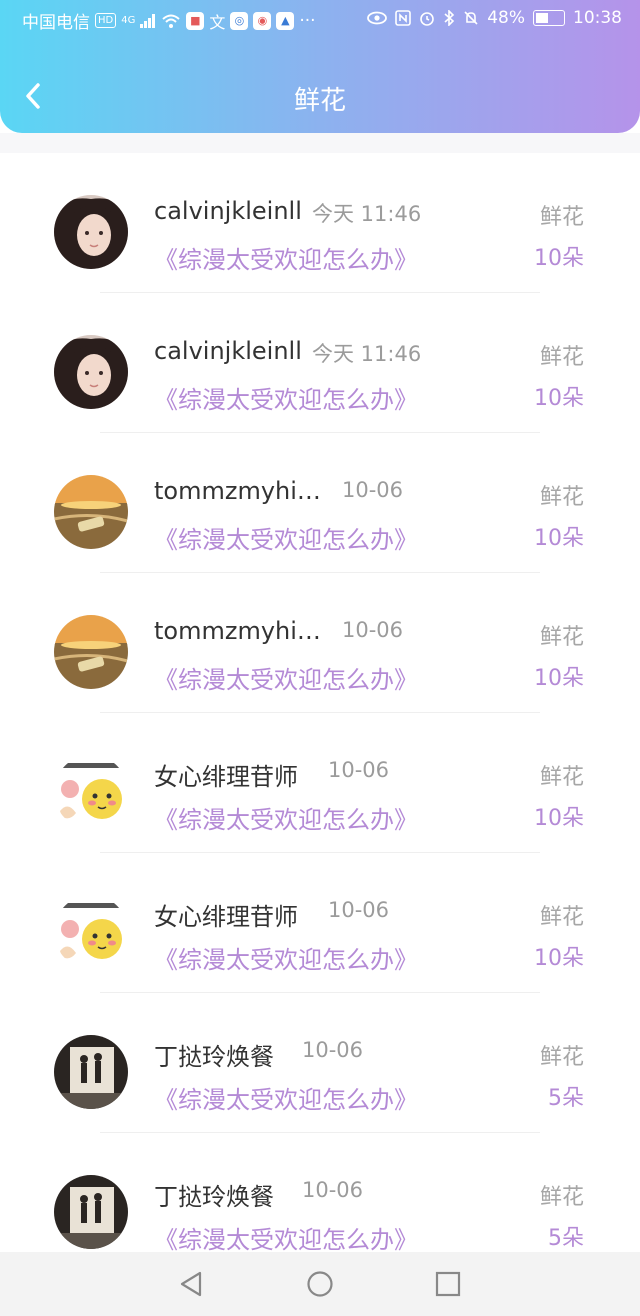 Image resolution: width=640 pixels, height=1316 pixels. Describe the element at coordinates (128, 20) in the screenshot. I see `network-type: 4G` at that location.